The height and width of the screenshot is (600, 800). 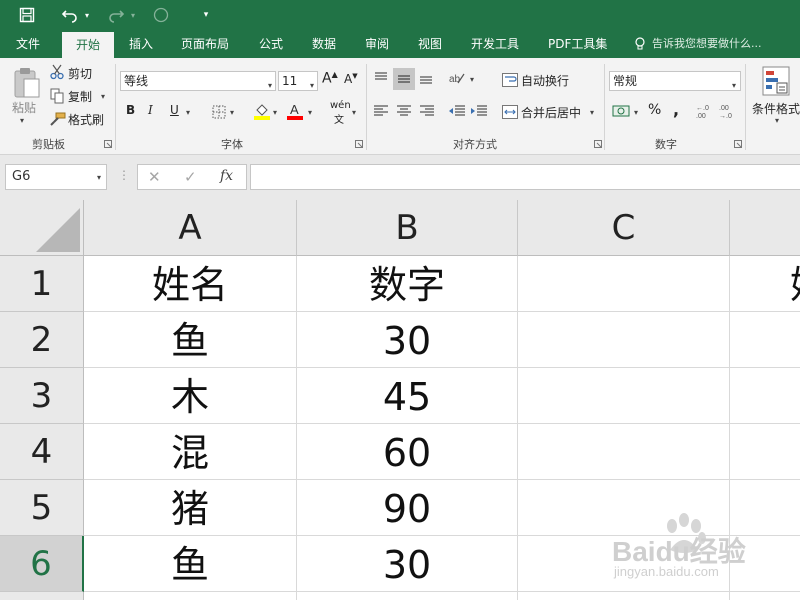 What do you see at coordinates (404, 79) in the screenshot?
I see `align-middle-icon` at bounding box center [404, 79].